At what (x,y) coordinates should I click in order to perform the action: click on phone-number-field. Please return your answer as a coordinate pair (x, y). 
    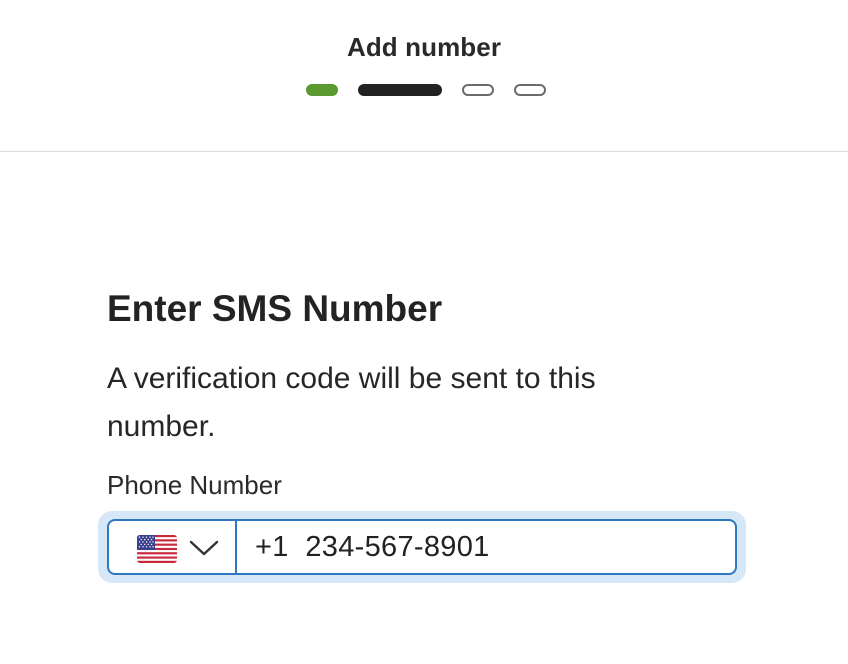
    Looking at the image, I should click on (422, 547).